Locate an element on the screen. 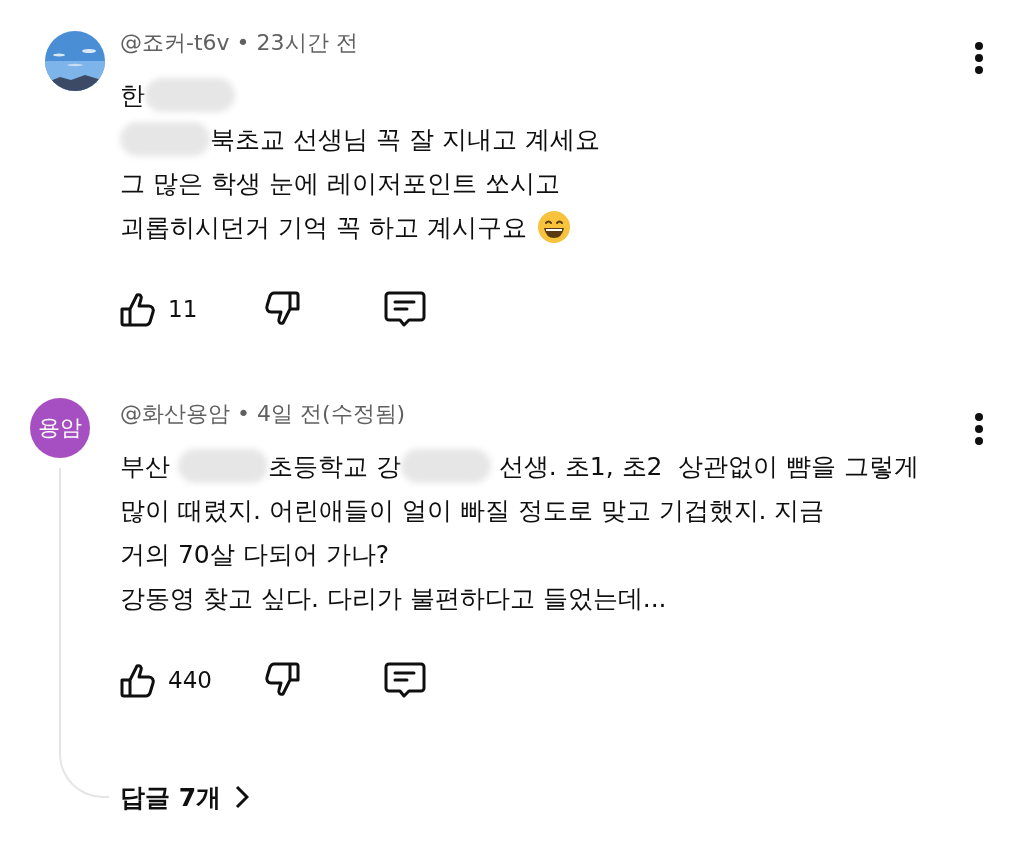 The height and width of the screenshot is (855, 1024). comment-text: 많이 때렸지. 어린애들이 얼이 빠질 정도로 맞고 기겁했지. 지금 is located at coordinates (472, 510).